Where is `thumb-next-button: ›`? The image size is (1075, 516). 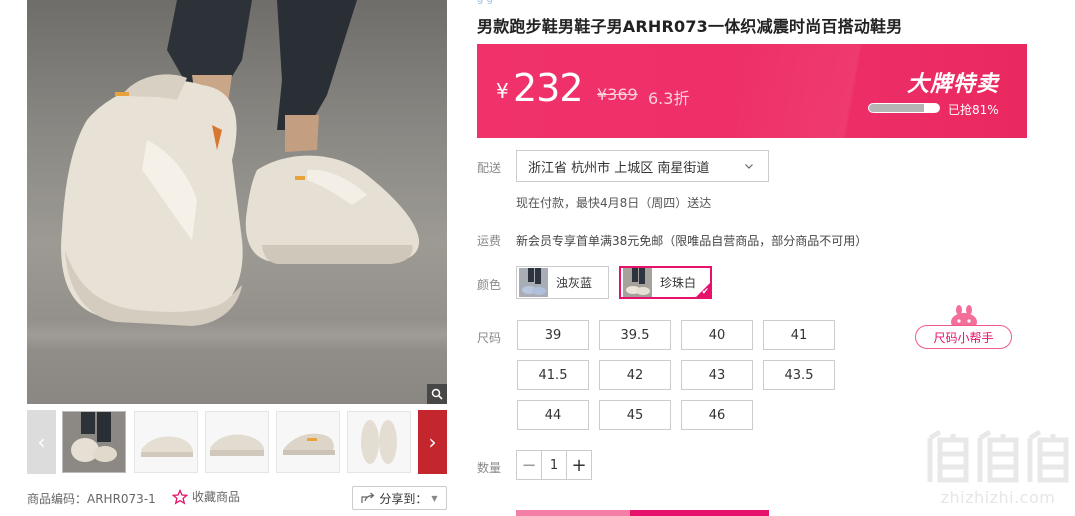 thumb-next-button: › is located at coordinates (432, 442).